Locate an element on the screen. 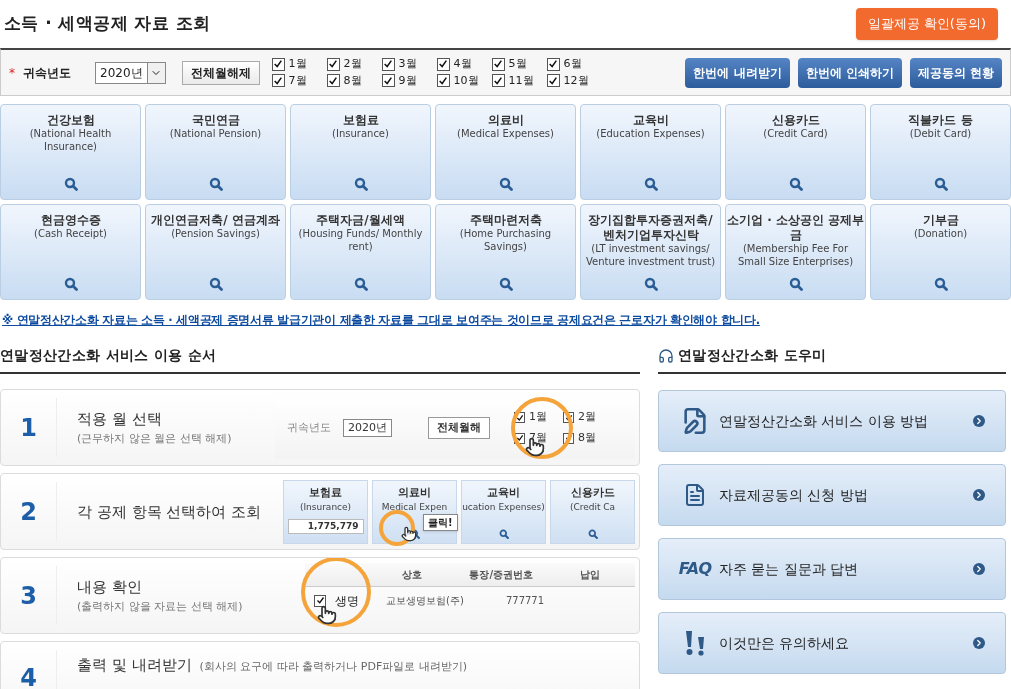  step-number: 2 is located at coordinates (28, 512).